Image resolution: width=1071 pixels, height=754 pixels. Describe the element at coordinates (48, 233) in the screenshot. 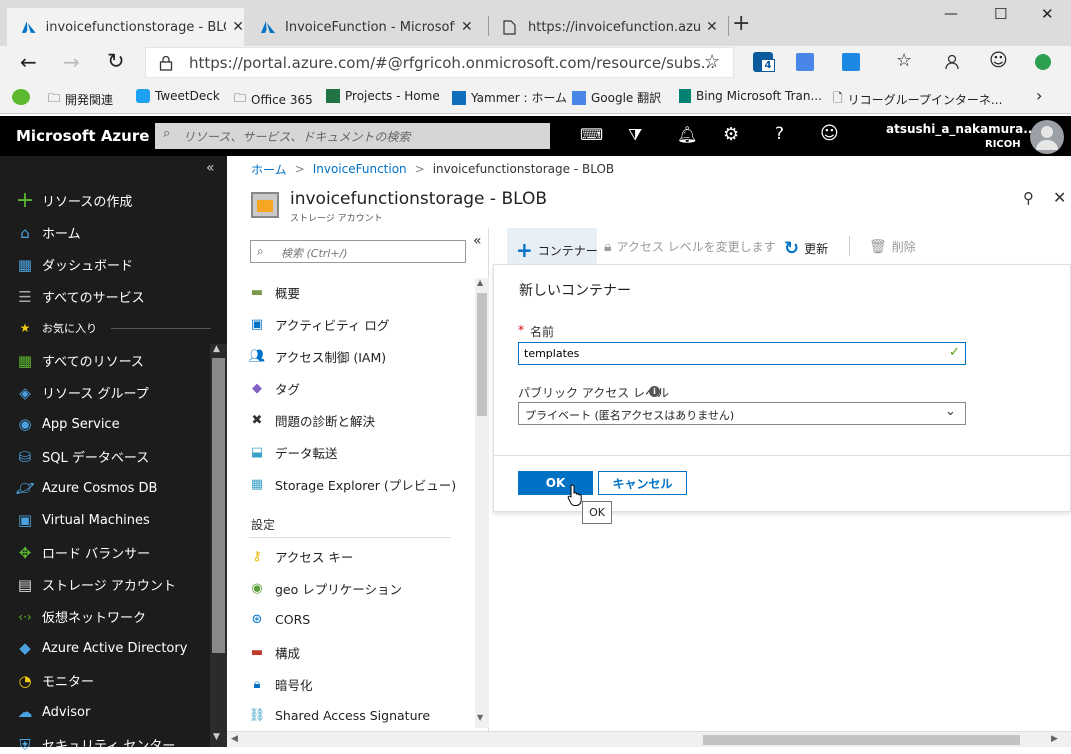

I see `nav-home: ⌂ ホーム` at that location.